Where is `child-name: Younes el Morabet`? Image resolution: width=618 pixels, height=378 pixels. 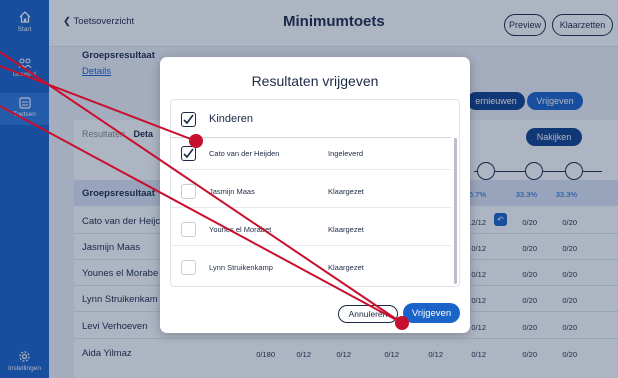 child-name: Younes el Morabet is located at coordinates (240, 229).